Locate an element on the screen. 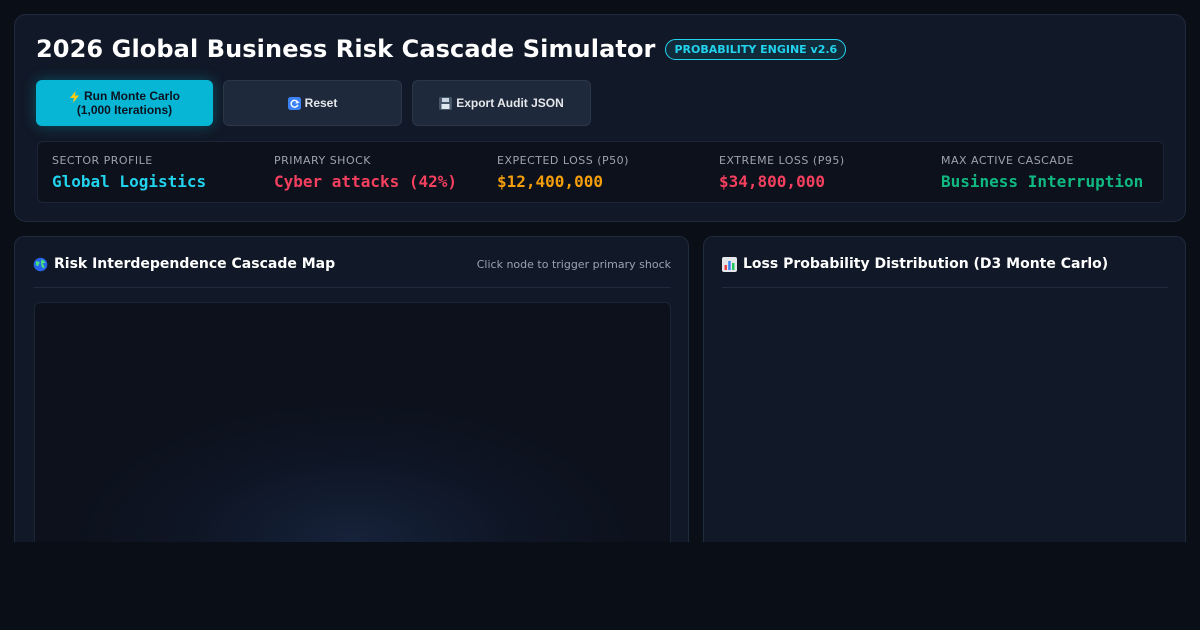 The height and width of the screenshot is (630, 1200). stat-label: MAX ACTIVE CASCADE is located at coordinates (1007, 160).